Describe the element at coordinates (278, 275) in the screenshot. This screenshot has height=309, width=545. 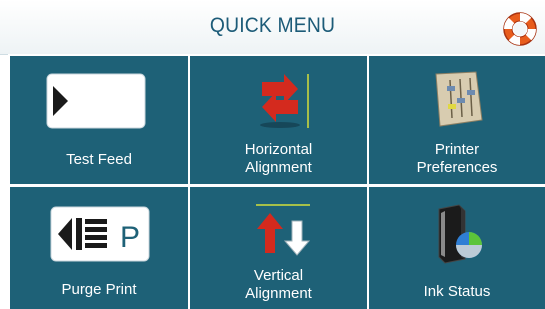
I see `vertical-alignment-label-line1: Vertical` at that location.